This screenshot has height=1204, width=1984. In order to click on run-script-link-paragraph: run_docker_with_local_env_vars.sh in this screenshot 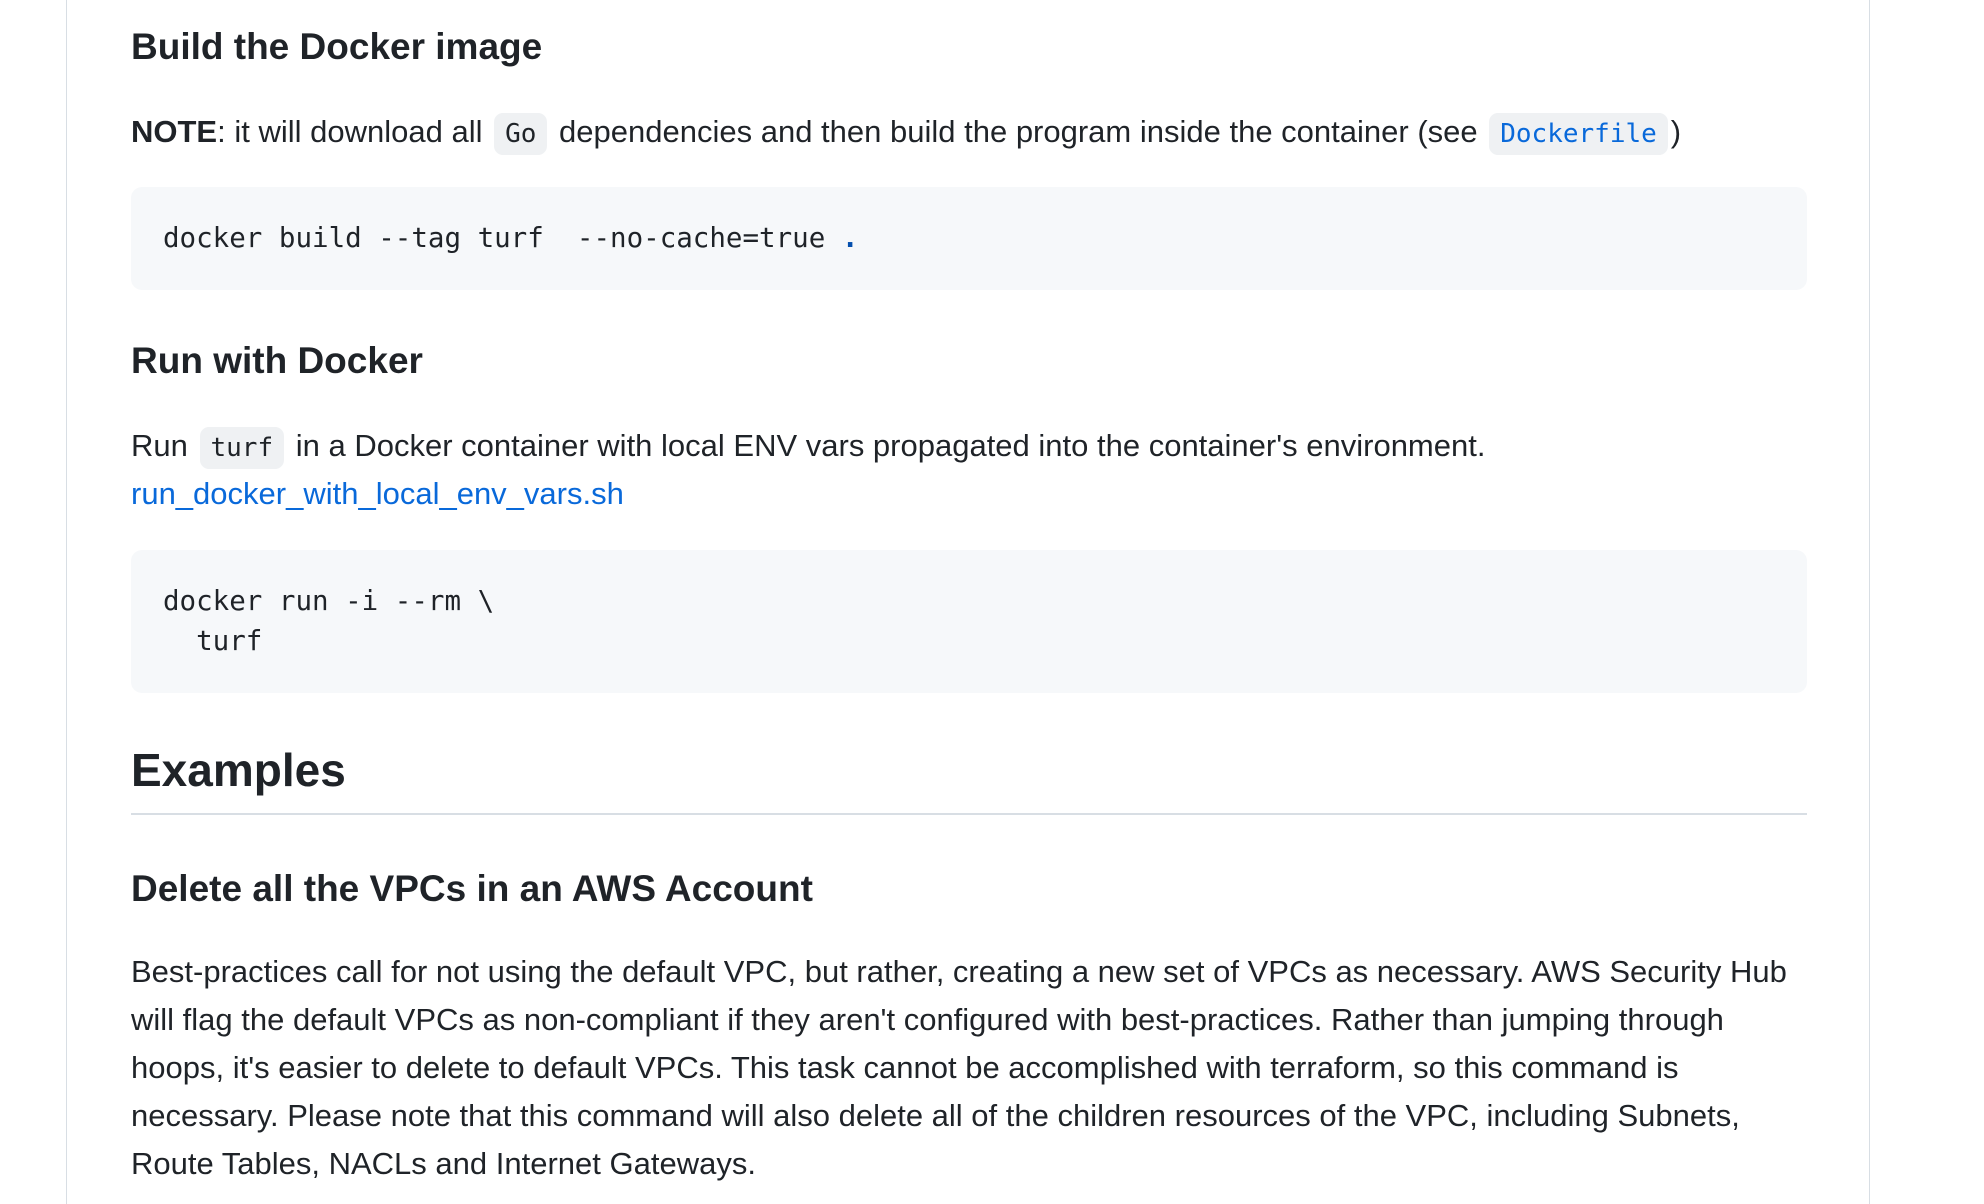, I will do `click(377, 494)`.